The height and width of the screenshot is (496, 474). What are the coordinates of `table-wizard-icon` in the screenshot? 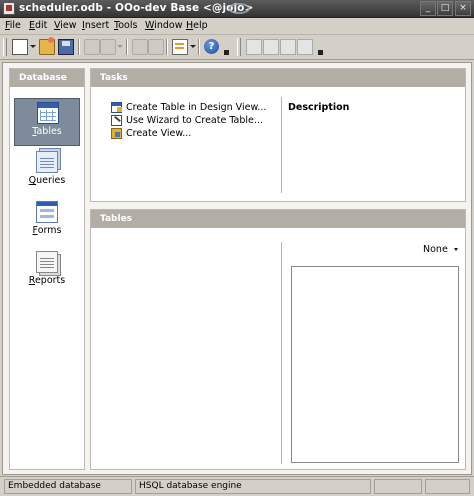 It's located at (116, 120).